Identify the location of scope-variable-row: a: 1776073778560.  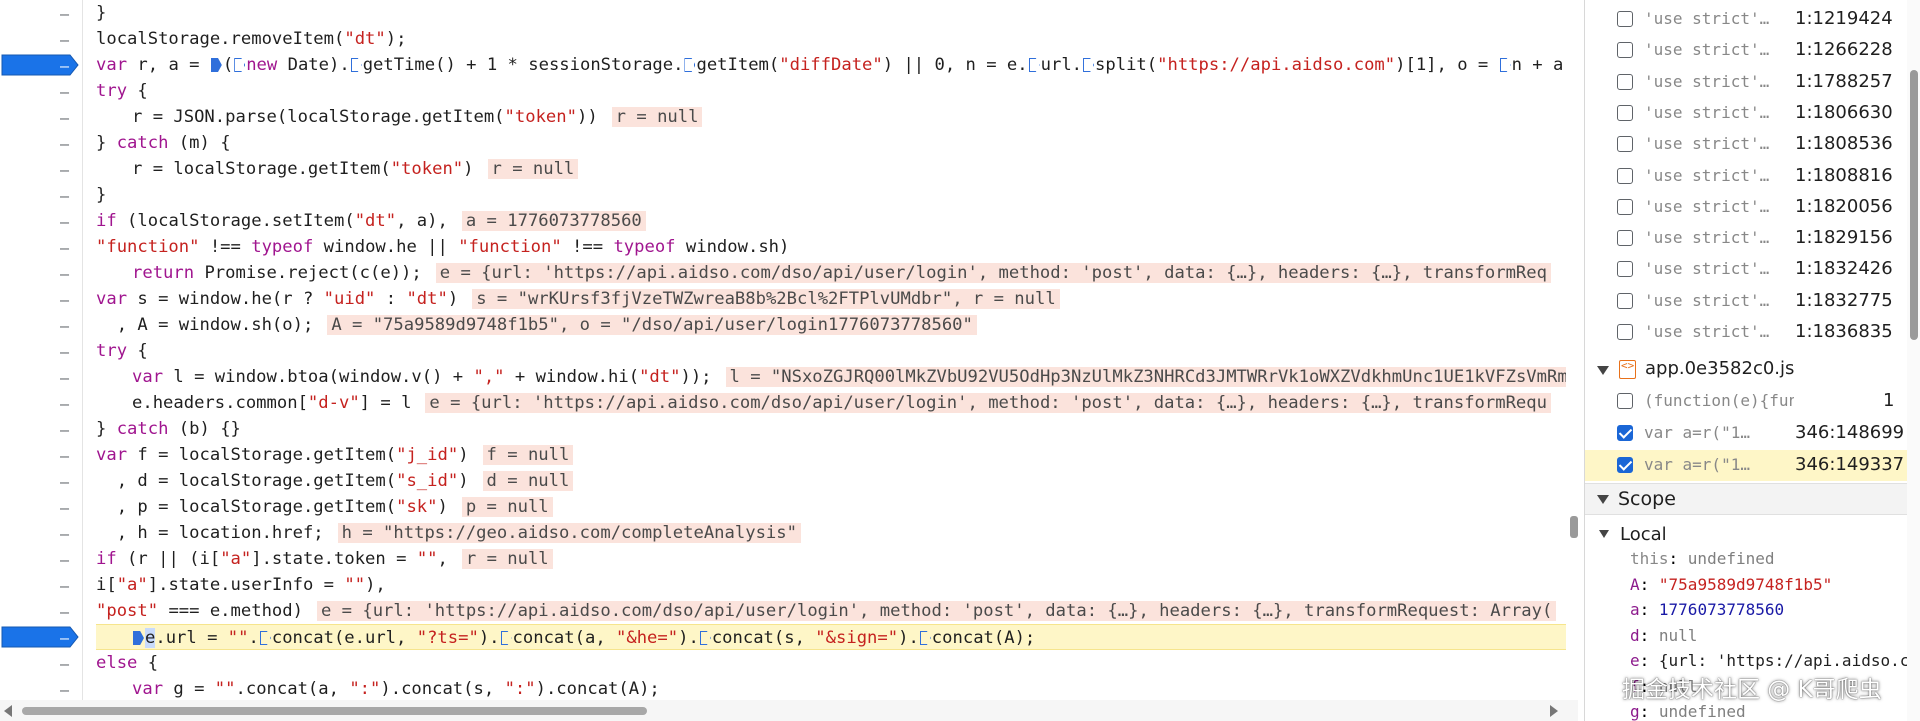
(1775, 613).